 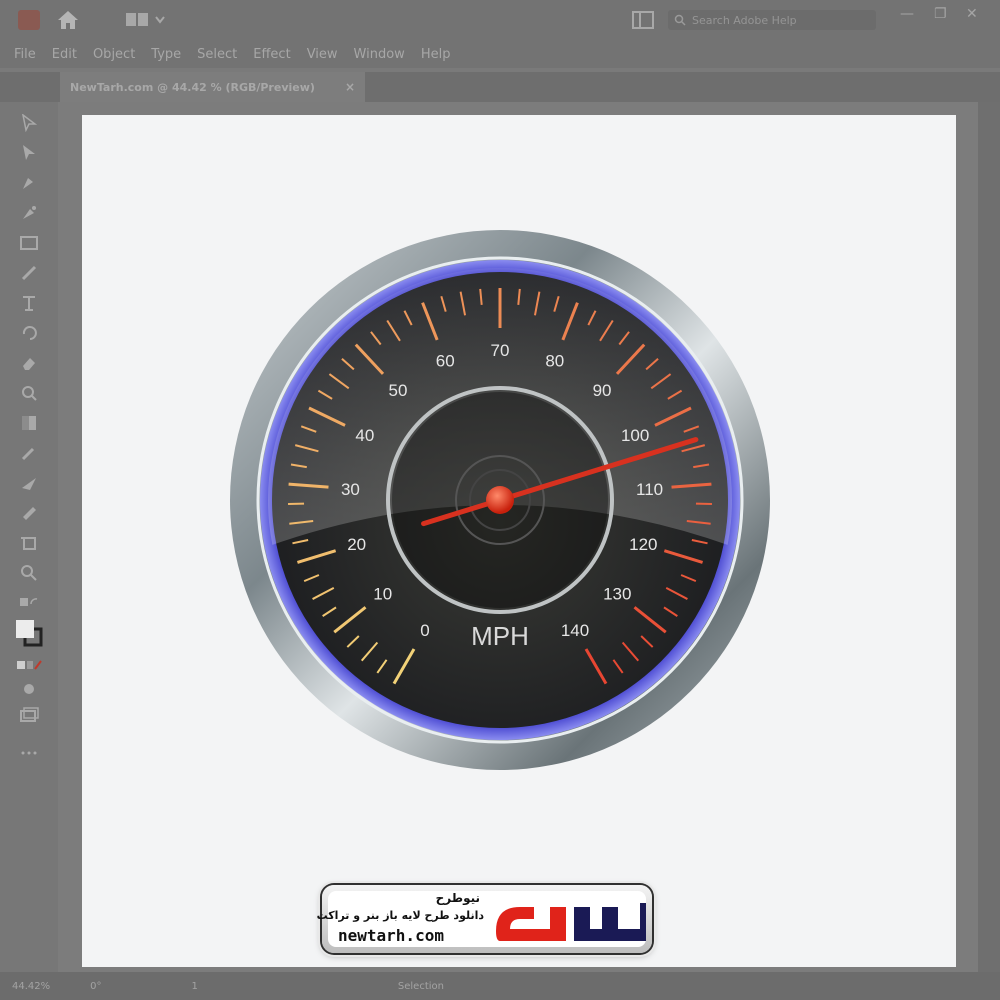 What do you see at coordinates (356, 544) in the screenshot?
I see `speed-label-20: 20` at bounding box center [356, 544].